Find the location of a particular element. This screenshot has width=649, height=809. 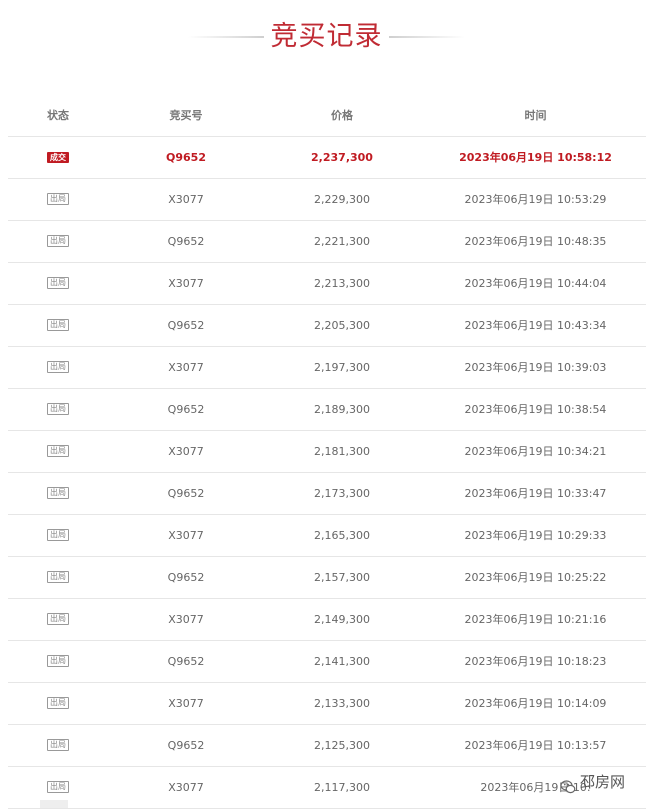

table-row: 出局 Q9652 2,205,300 2023年06月19日 10:43:34 is located at coordinates (327, 326).